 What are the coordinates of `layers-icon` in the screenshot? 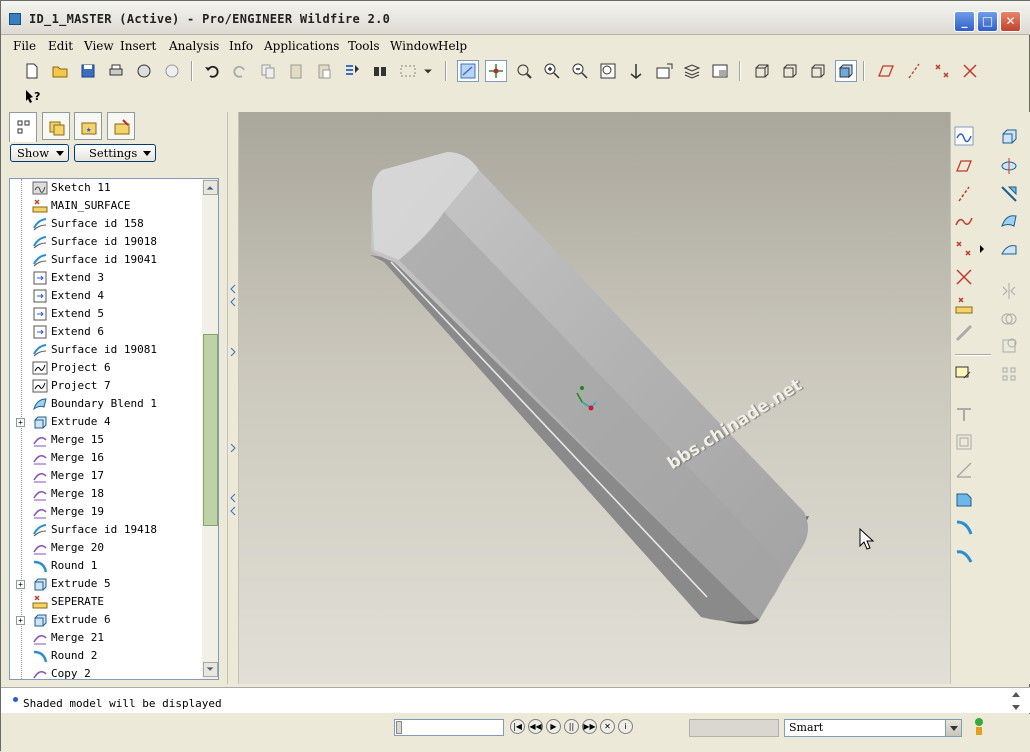 It's located at (692, 71).